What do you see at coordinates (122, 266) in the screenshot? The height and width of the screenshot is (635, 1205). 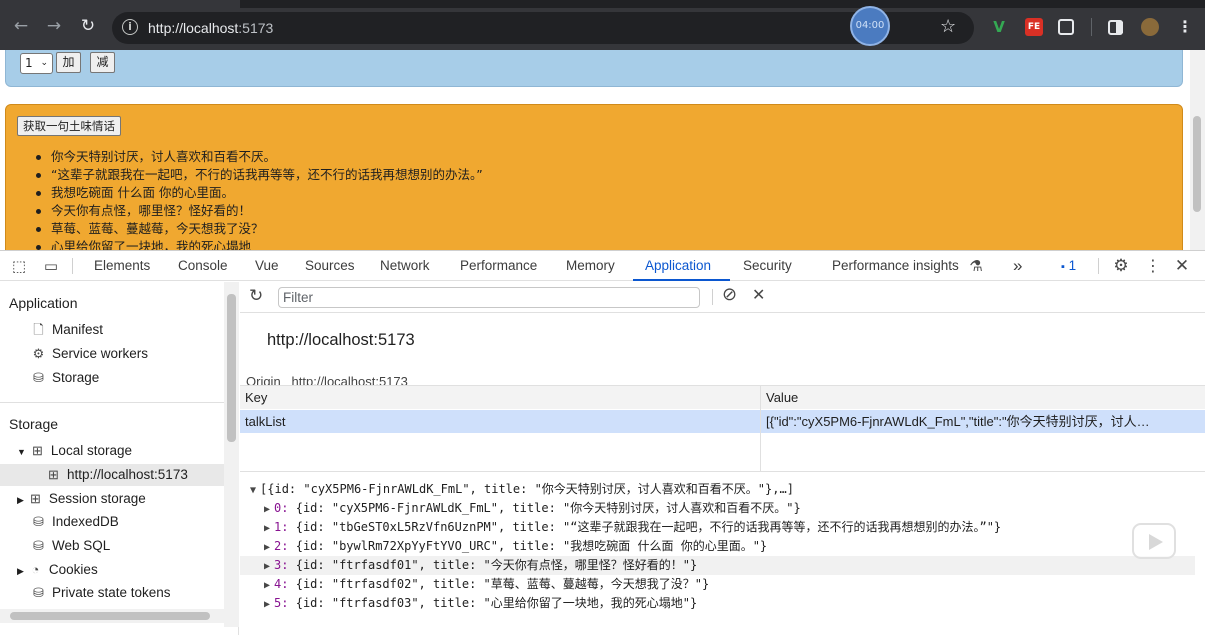 I see `tab-elements: Elements` at bounding box center [122, 266].